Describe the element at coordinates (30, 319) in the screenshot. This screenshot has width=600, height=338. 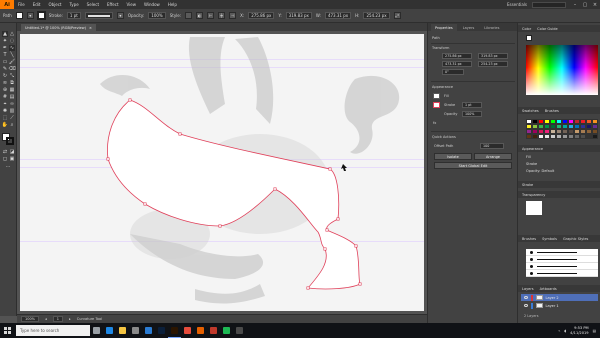
I see `zoom-field: 100%` at that location.